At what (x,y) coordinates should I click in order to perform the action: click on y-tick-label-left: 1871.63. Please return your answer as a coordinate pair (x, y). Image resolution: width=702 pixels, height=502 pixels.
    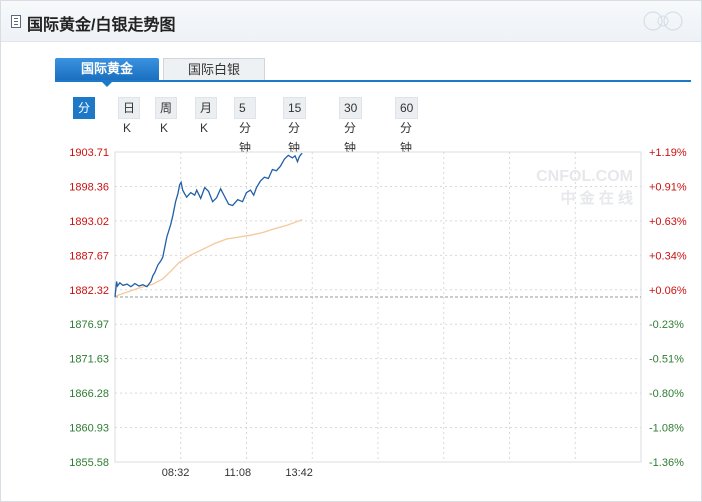
    Looking at the image, I should click on (89, 360).